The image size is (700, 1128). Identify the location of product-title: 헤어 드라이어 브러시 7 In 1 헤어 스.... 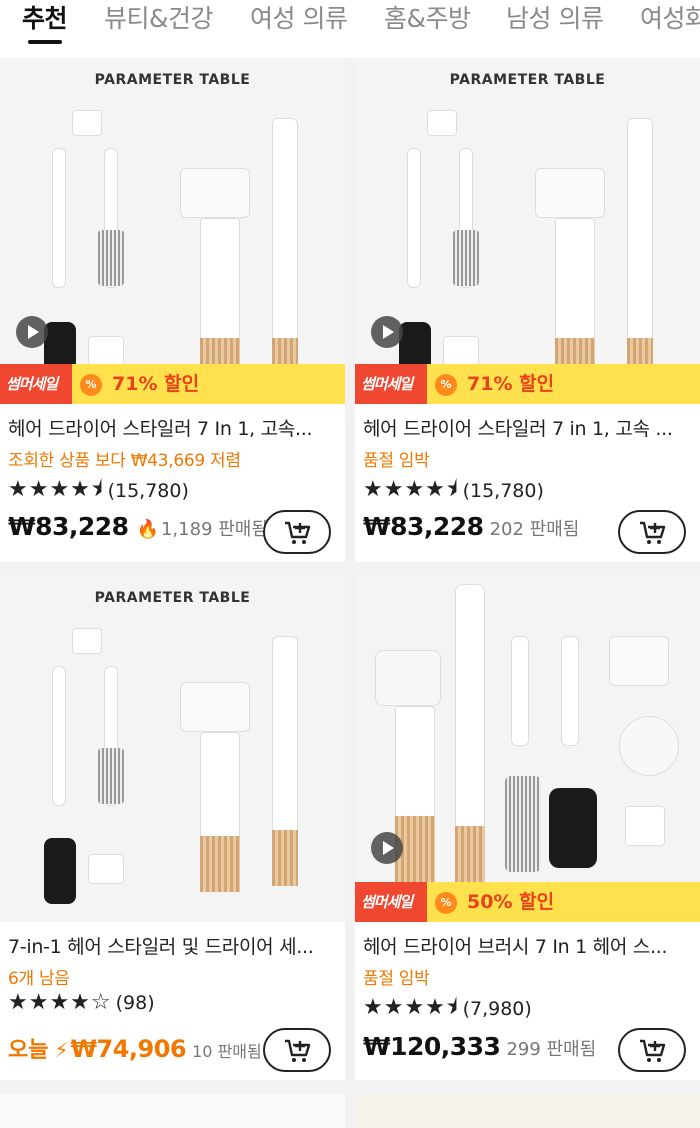
(529, 945).